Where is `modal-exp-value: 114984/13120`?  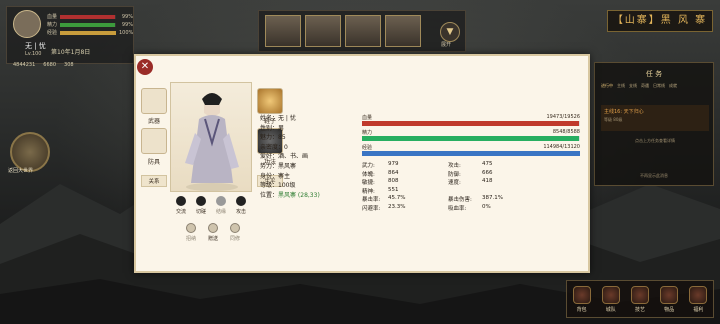 modal-exp-value: 114984/13120 is located at coordinates (561, 147).